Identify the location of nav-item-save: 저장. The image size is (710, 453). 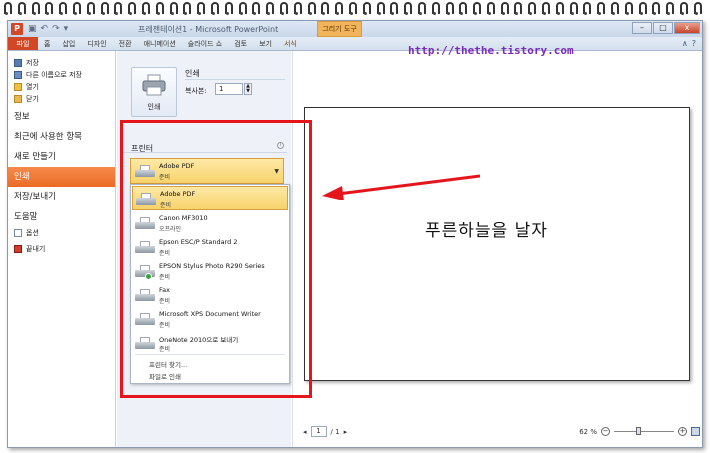
(61, 63).